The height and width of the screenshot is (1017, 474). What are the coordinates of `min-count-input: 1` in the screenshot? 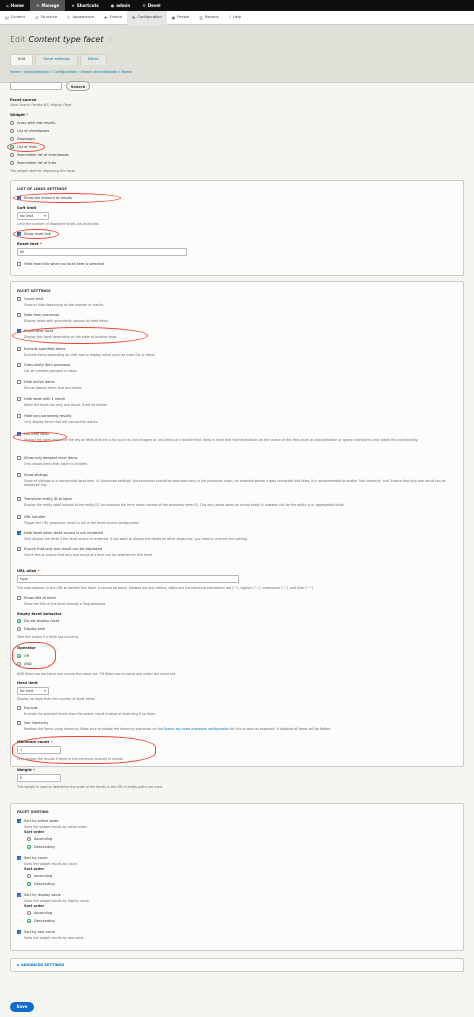 It's located at (39, 750).